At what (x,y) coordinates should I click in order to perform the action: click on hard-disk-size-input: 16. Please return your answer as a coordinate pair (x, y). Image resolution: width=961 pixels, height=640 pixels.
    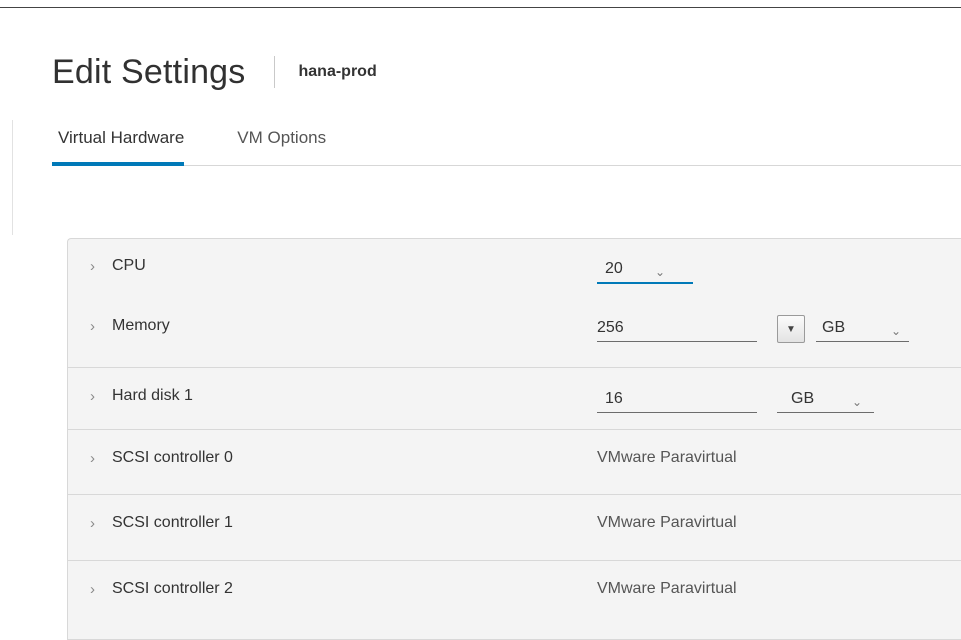
    Looking at the image, I should click on (677, 400).